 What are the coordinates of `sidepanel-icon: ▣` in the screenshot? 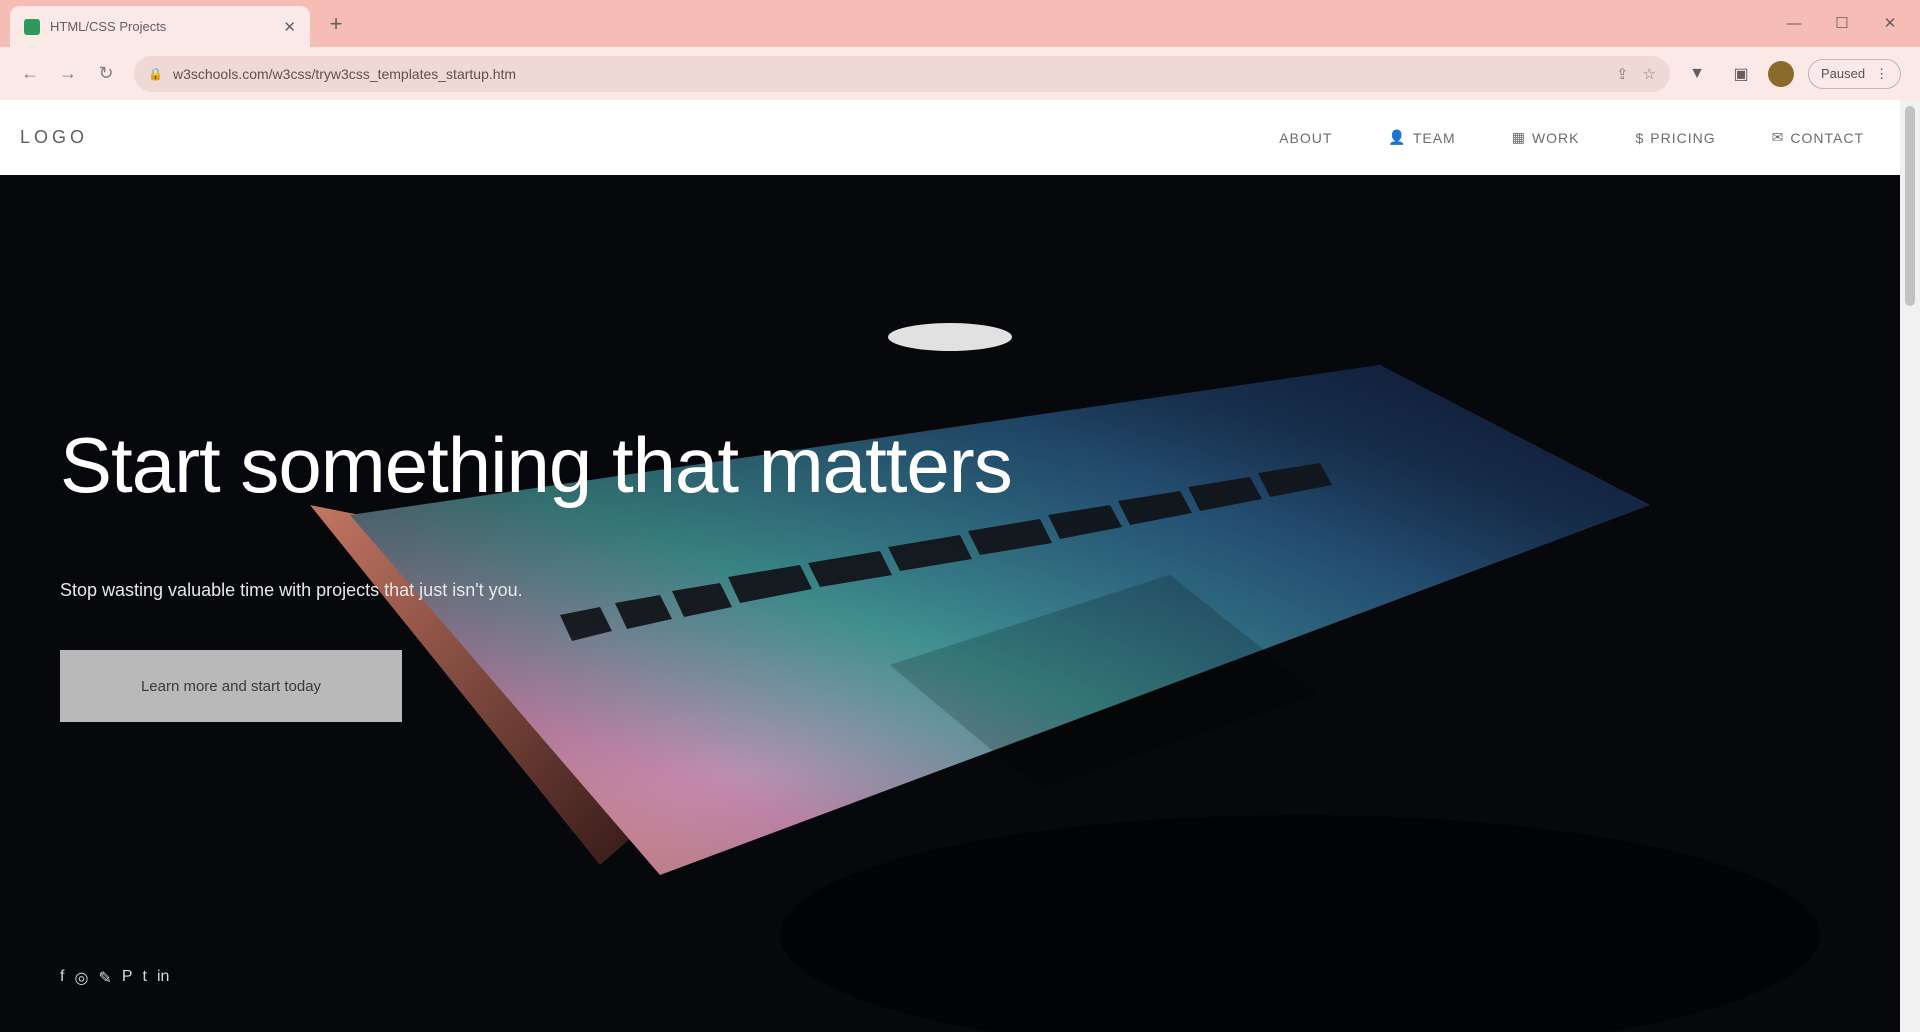 It's located at (1741, 74).